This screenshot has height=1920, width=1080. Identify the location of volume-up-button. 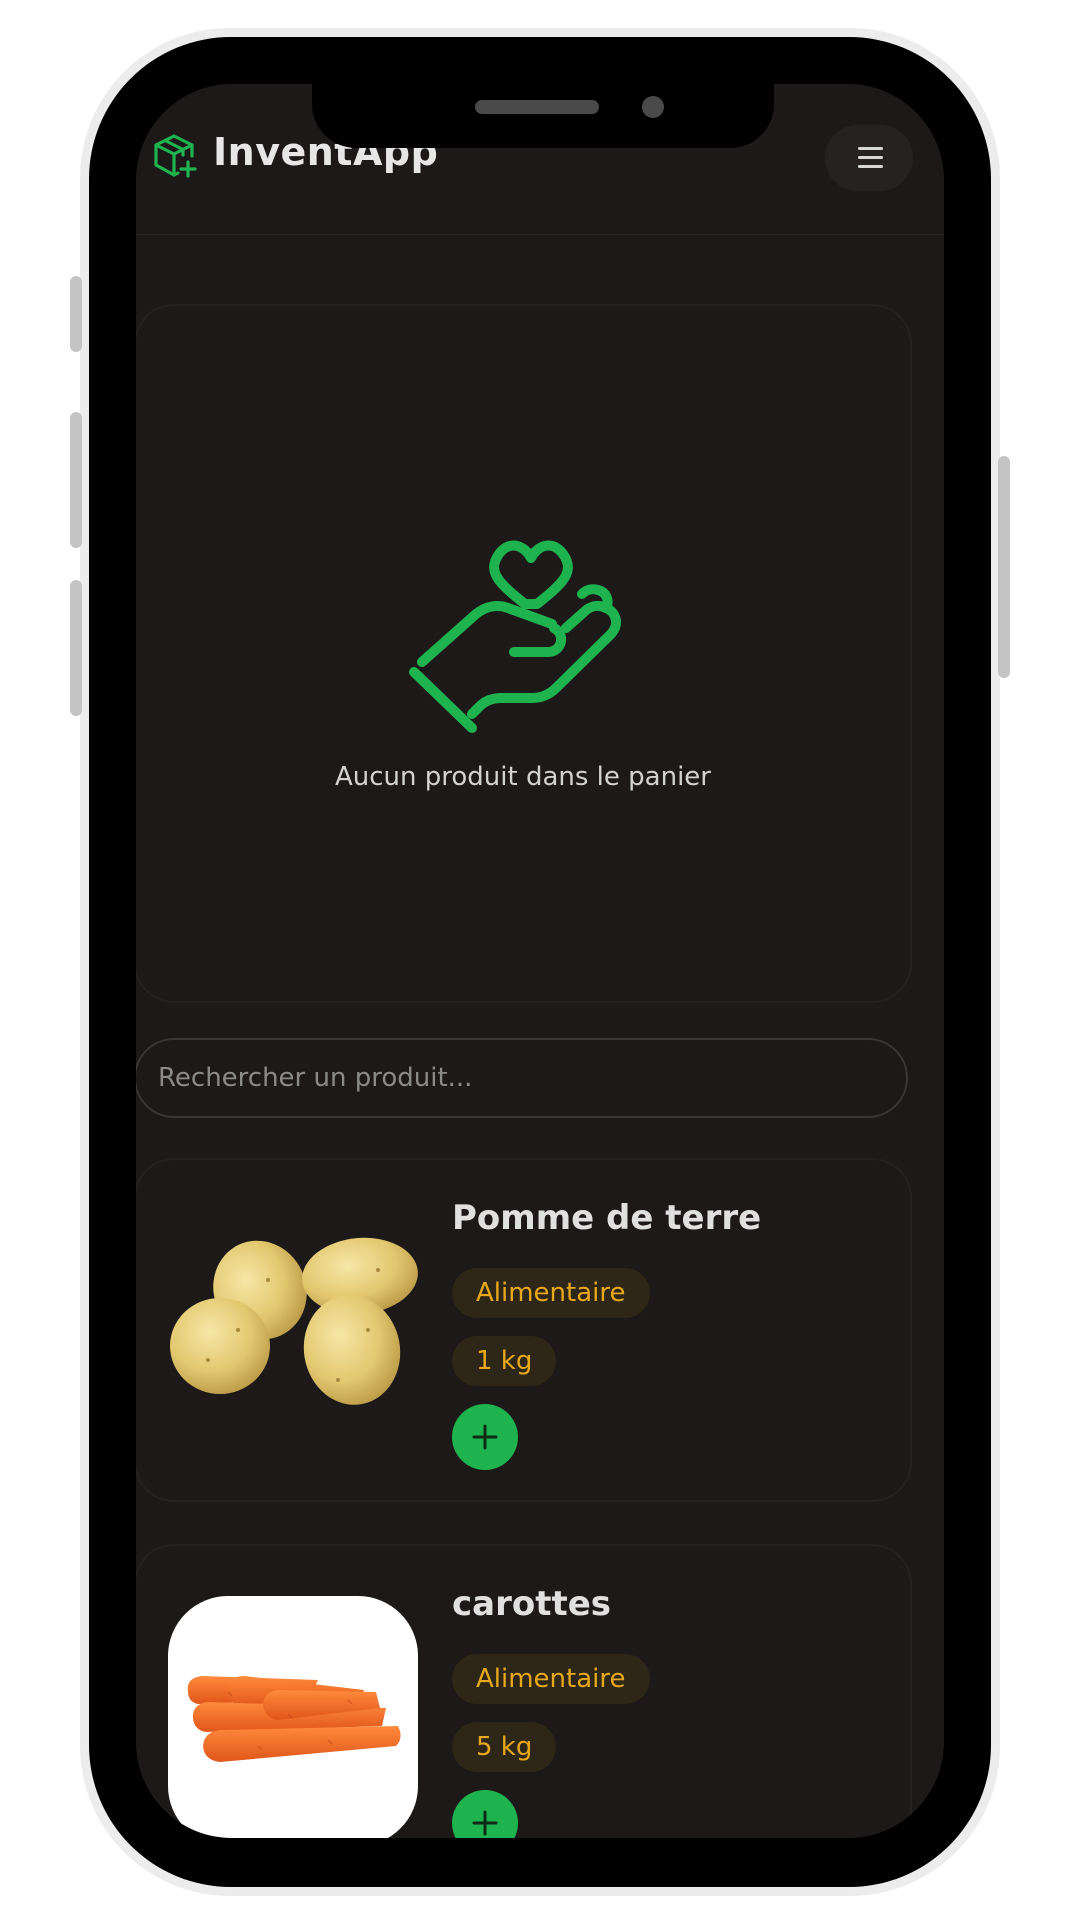
(76, 480).